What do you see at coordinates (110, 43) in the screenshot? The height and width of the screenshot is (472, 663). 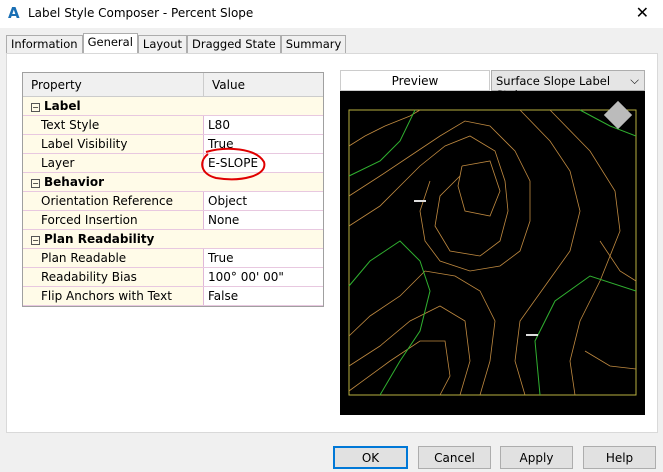 I see `tab-general: General` at bounding box center [110, 43].